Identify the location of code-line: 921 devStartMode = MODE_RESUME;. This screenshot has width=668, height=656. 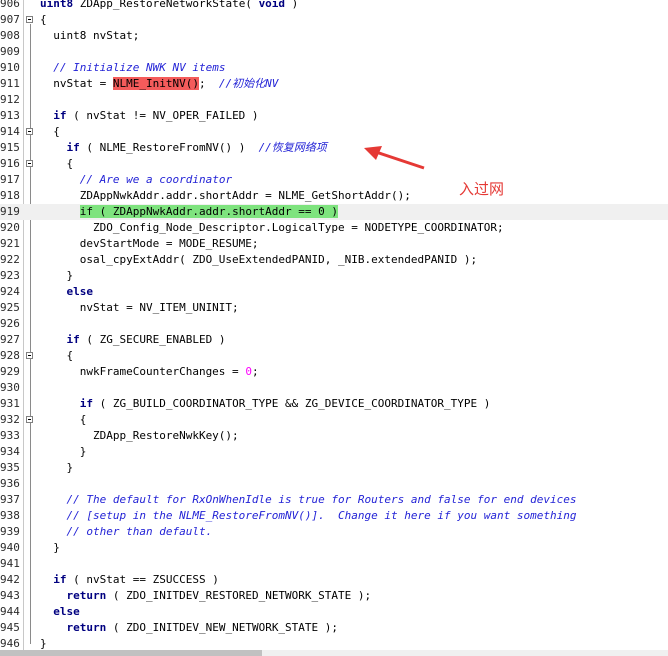
(334, 244).